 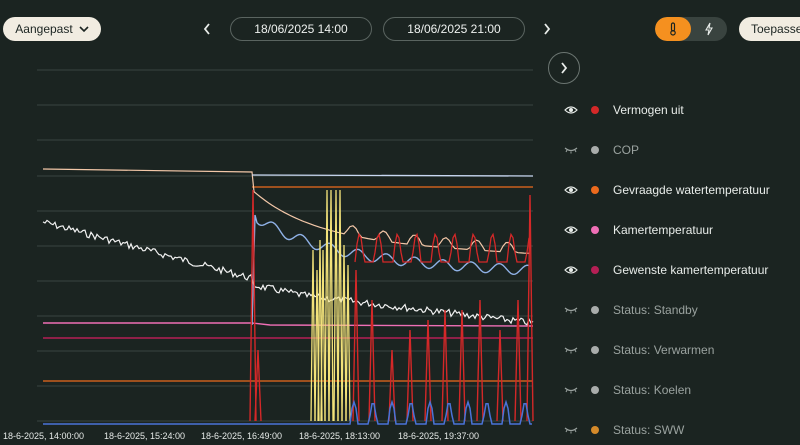 I want to click on prev-period-button, so click(x=207, y=29).